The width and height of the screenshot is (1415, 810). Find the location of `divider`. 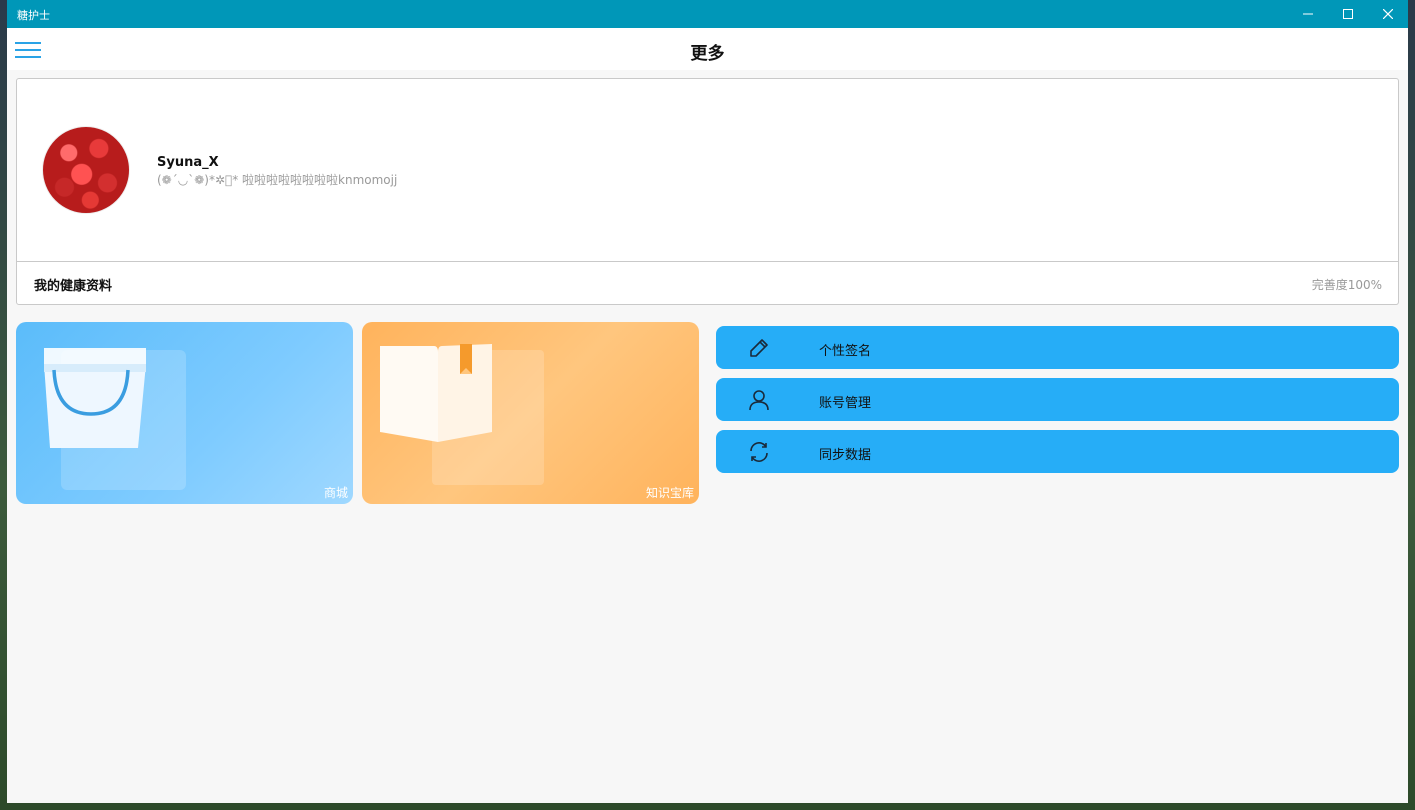

divider is located at coordinates (707, 261).